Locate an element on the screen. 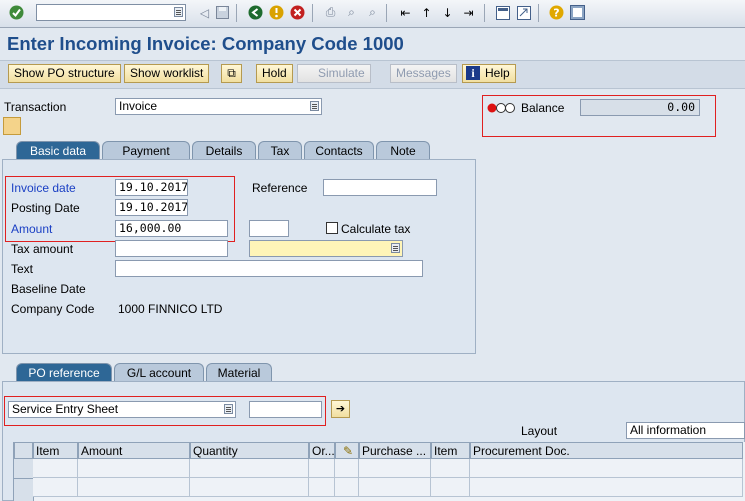  tab-payment: Payment is located at coordinates (146, 150).